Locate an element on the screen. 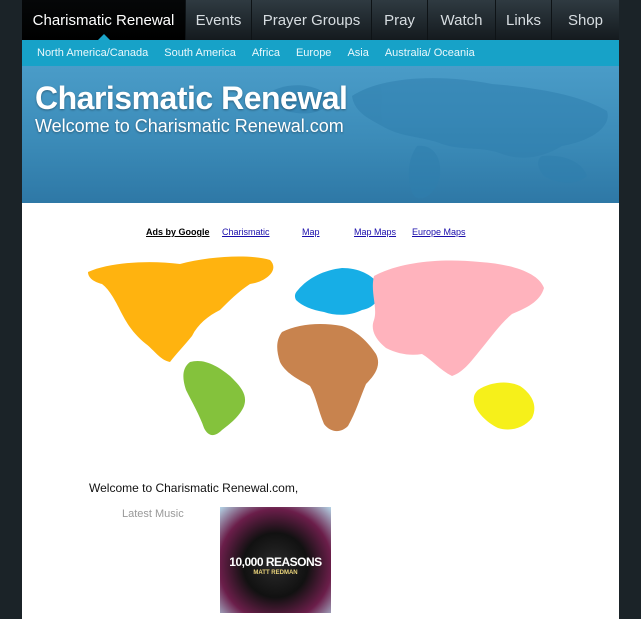 The width and height of the screenshot is (641, 619). album-cover-10000-reasons: 10,000 REASONS MATT REDMAN is located at coordinates (275, 560).